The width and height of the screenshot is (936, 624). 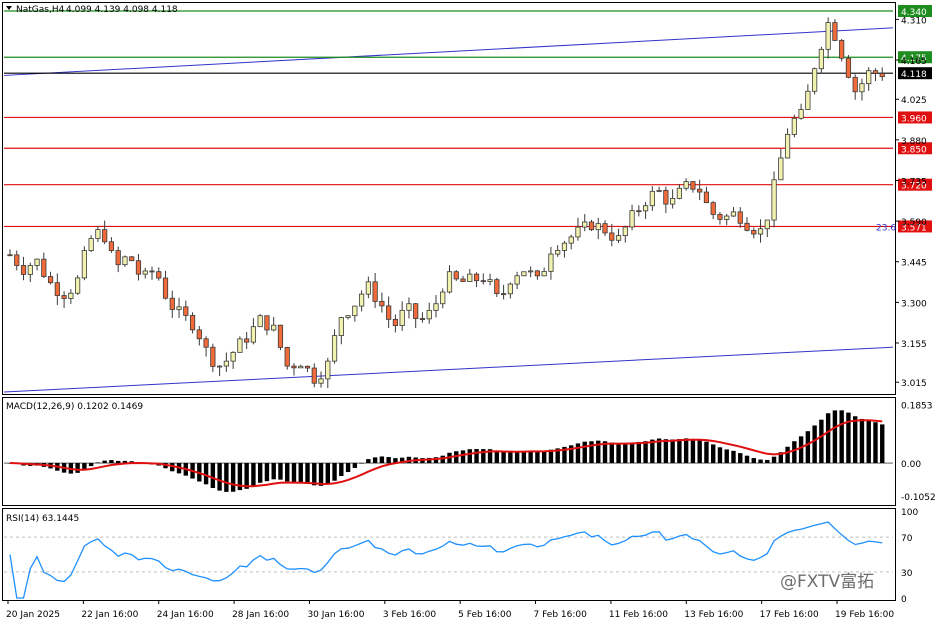 I want to click on x-tick-label: 3 Feb 16:00, so click(x=410, y=615).